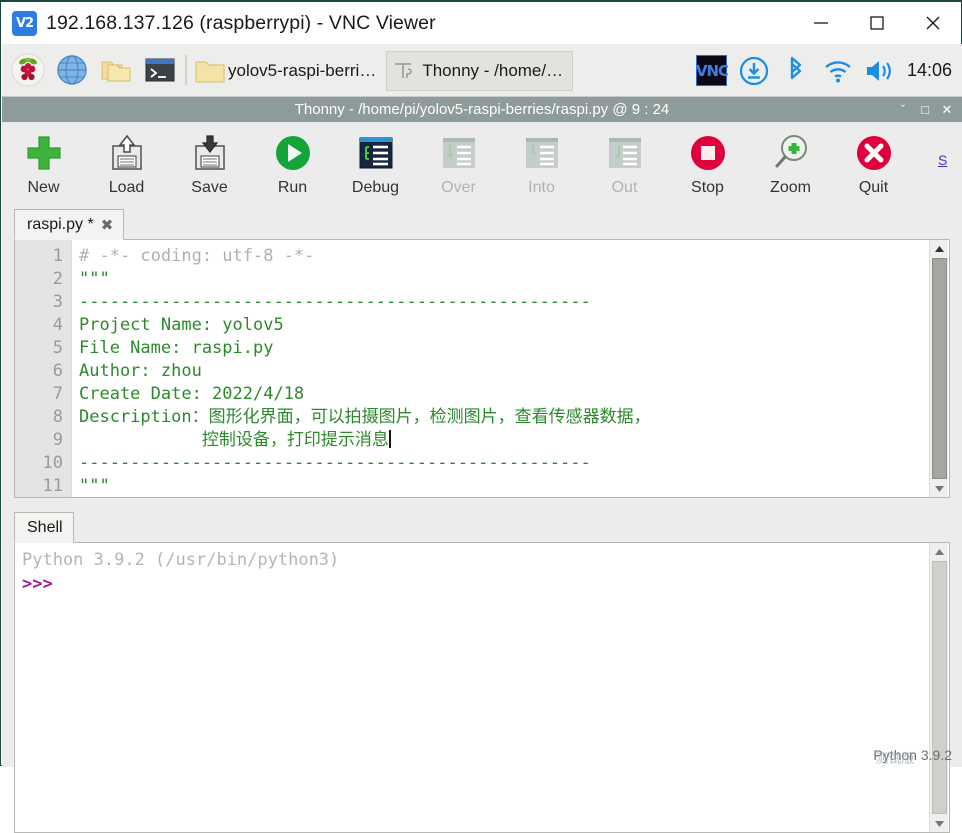 Image resolution: width=962 pixels, height=833 pixels. I want to click on editor-vertical-scrollbar, so click(938, 368).